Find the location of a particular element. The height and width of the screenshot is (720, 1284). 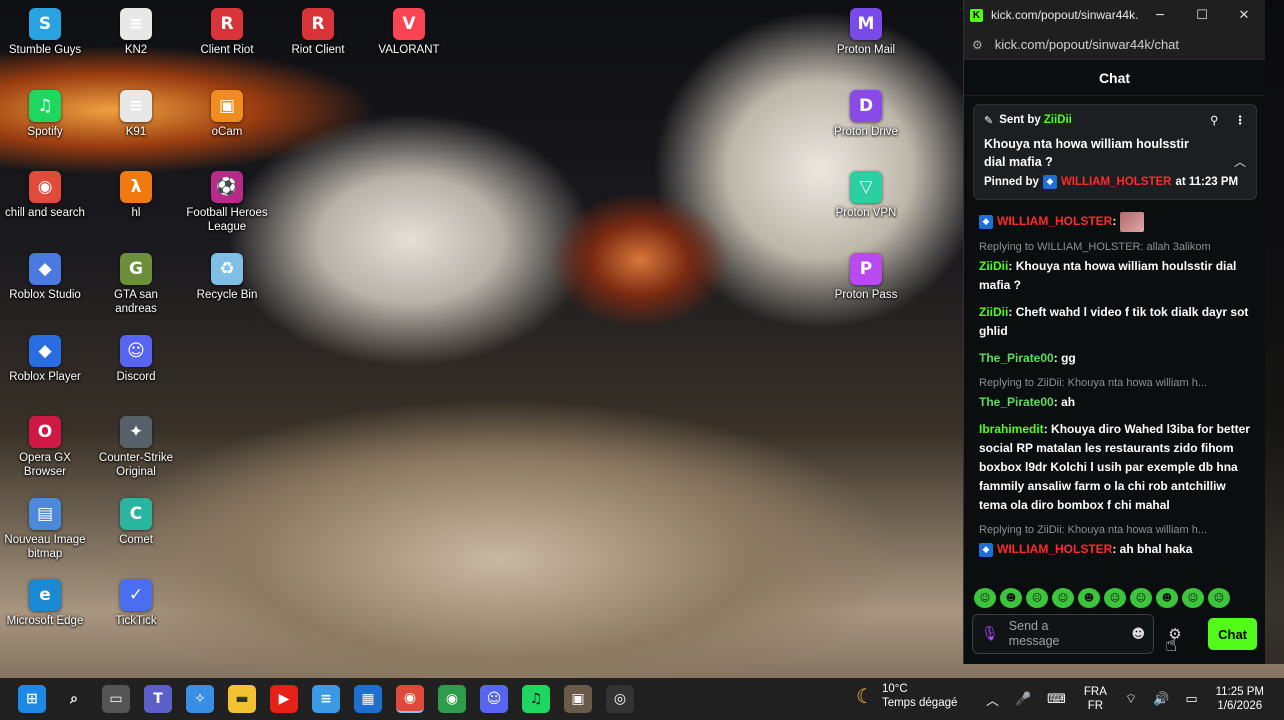

desktop-icon: ▤ Nouveau Image bitmap is located at coordinates (45, 529).